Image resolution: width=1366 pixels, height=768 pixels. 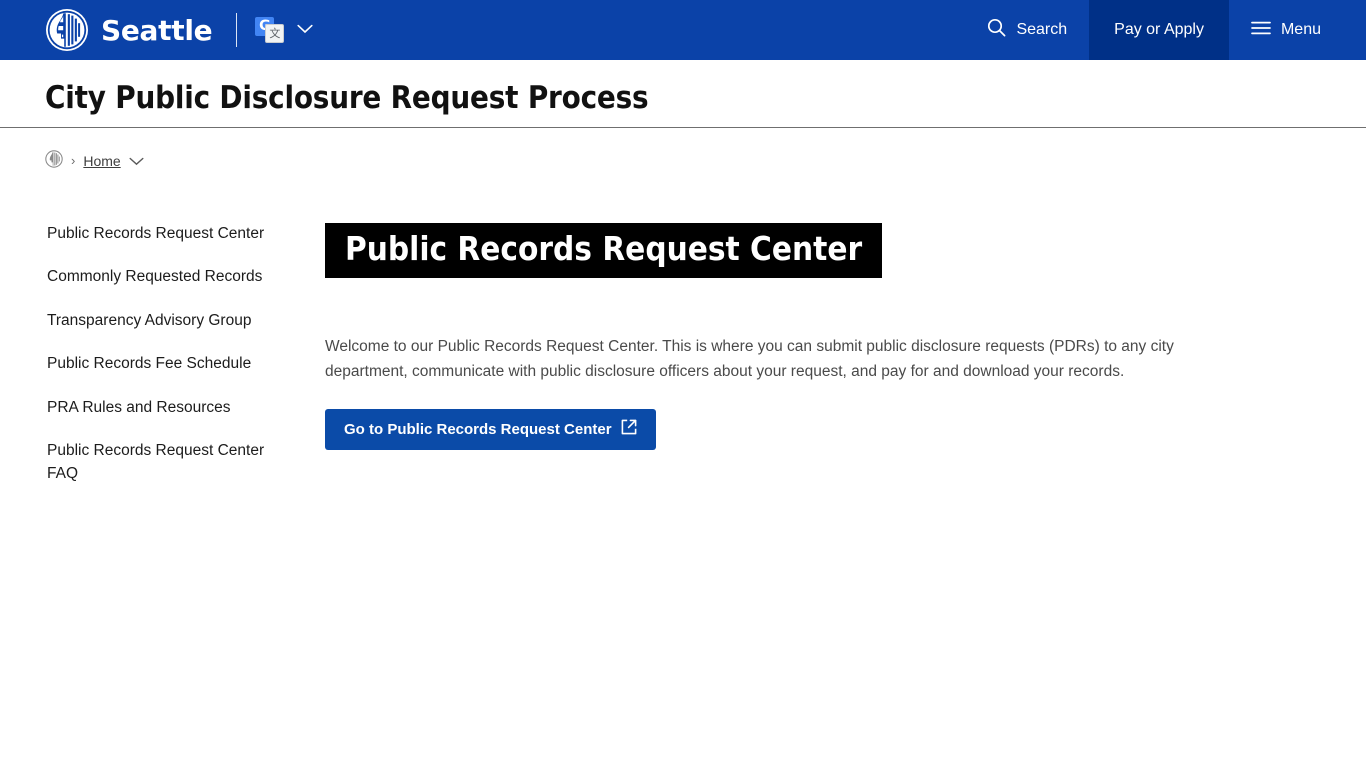 What do you see at coordinates (136, 161) in the screenshot?
I see `breadcrumb-chevron-down-icon` at bounding box center [136, 161].